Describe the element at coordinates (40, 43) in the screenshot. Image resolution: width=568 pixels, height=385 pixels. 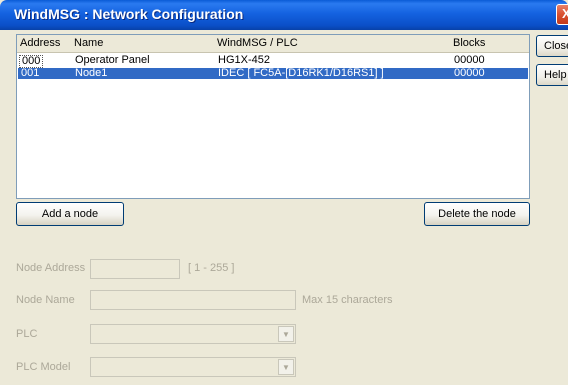
I see `column-header-address: Address` at that location.